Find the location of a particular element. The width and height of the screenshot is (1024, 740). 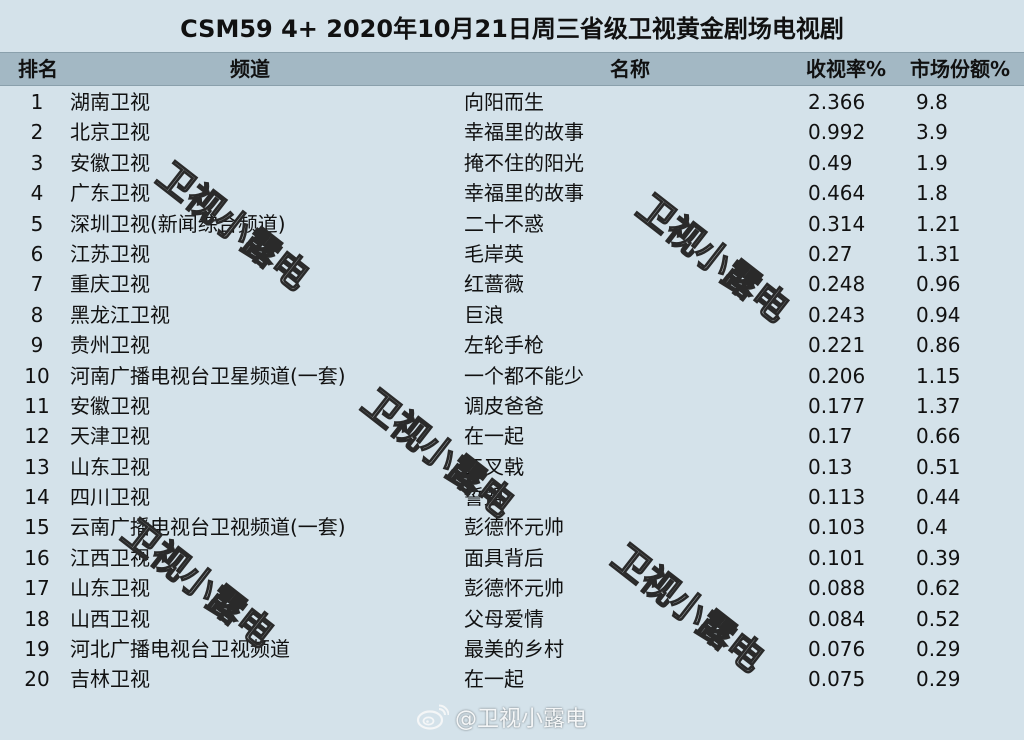

rating-cell: 2.366 is located at coordinates (837, 102).